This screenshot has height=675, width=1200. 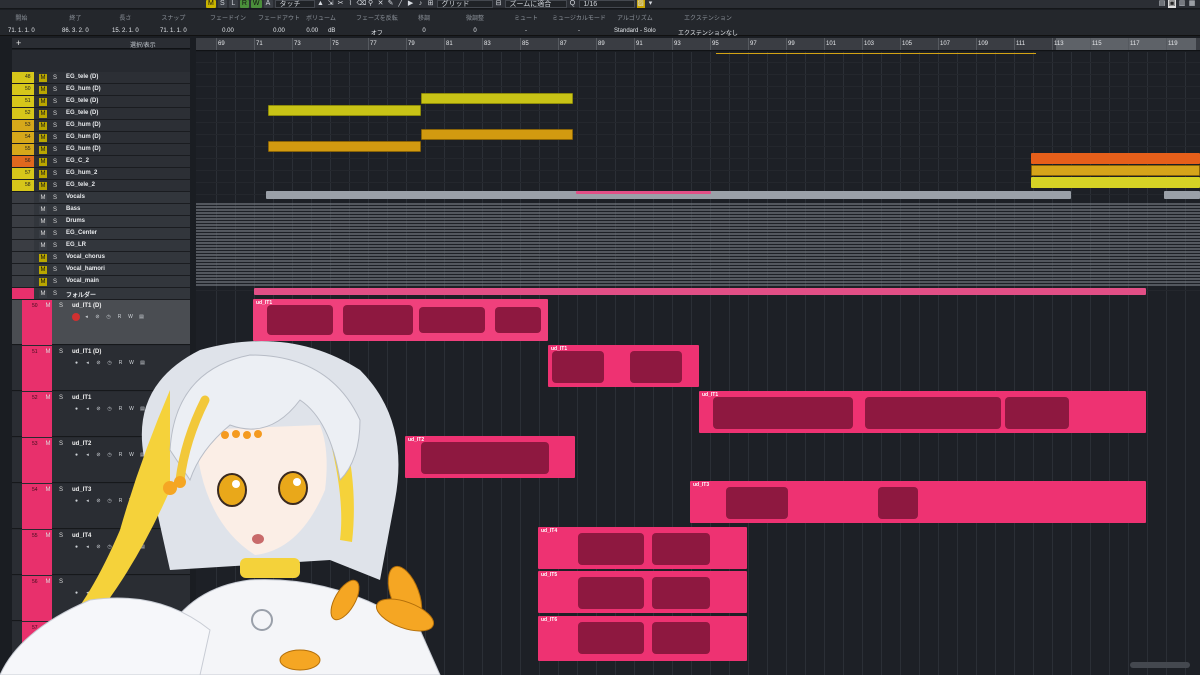 I want to click on line-tool-icon: ╱, so click(x=401, y=4).